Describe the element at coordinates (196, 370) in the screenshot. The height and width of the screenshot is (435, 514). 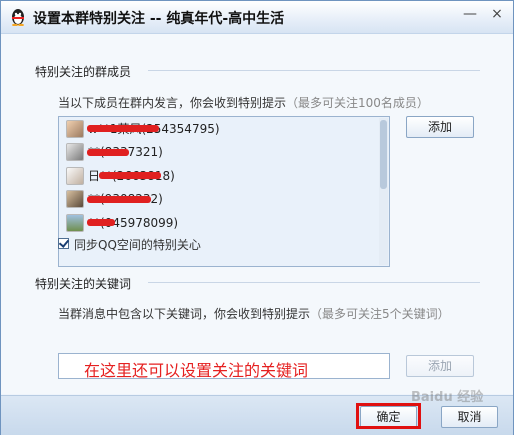
I see `keyword-input-value: 在这里还可以设置关注的关键词` at that location.